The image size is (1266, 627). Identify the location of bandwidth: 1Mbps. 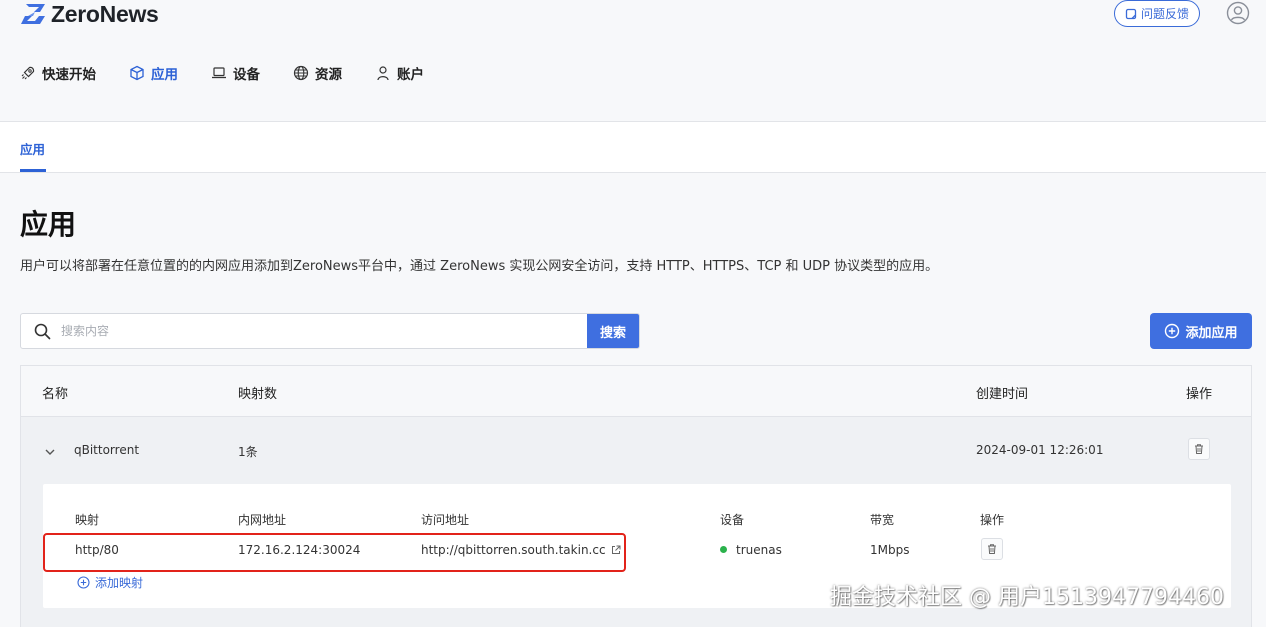
(890, 550).